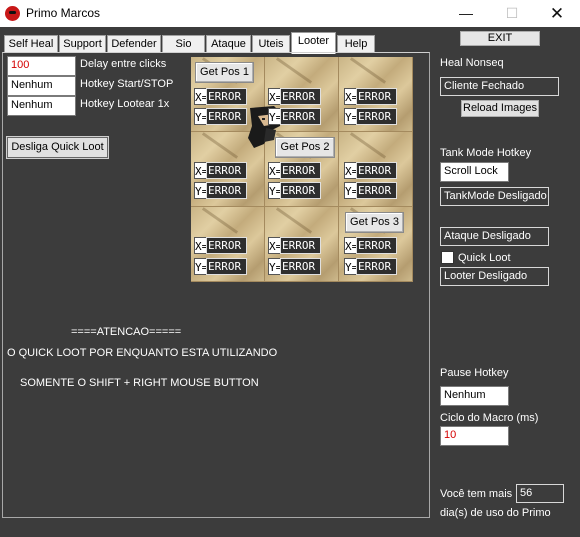 This screenshot has height=537, width=580. I want to click on exit-button: EXIT, so click(500, 38).